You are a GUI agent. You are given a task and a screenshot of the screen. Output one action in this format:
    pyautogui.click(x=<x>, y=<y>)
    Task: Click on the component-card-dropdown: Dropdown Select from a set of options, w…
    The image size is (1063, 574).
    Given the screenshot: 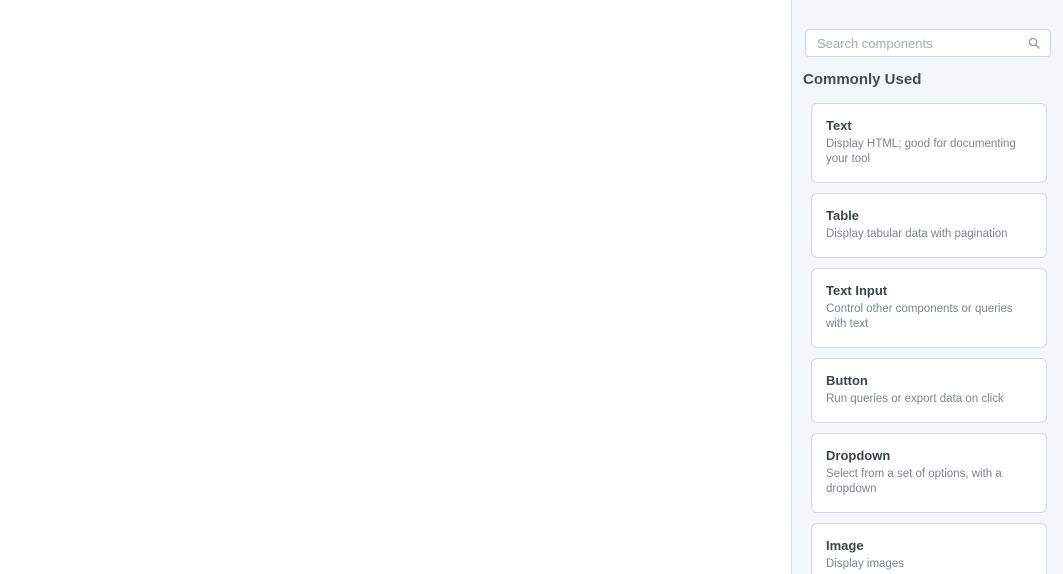 What is the action you would take?
    pyautogui.click(x=929, y=473)
    